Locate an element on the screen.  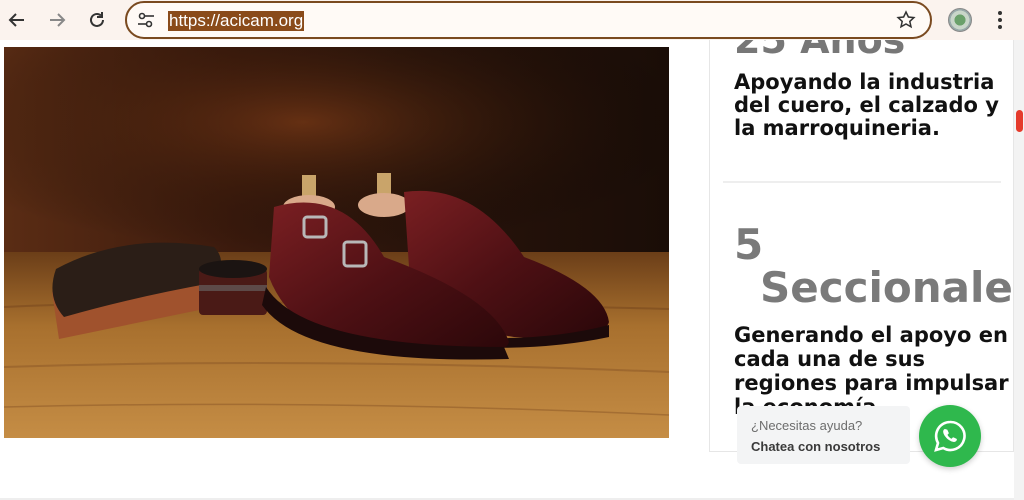
stat-label: Seccionales is located at coordinates (887, 287).